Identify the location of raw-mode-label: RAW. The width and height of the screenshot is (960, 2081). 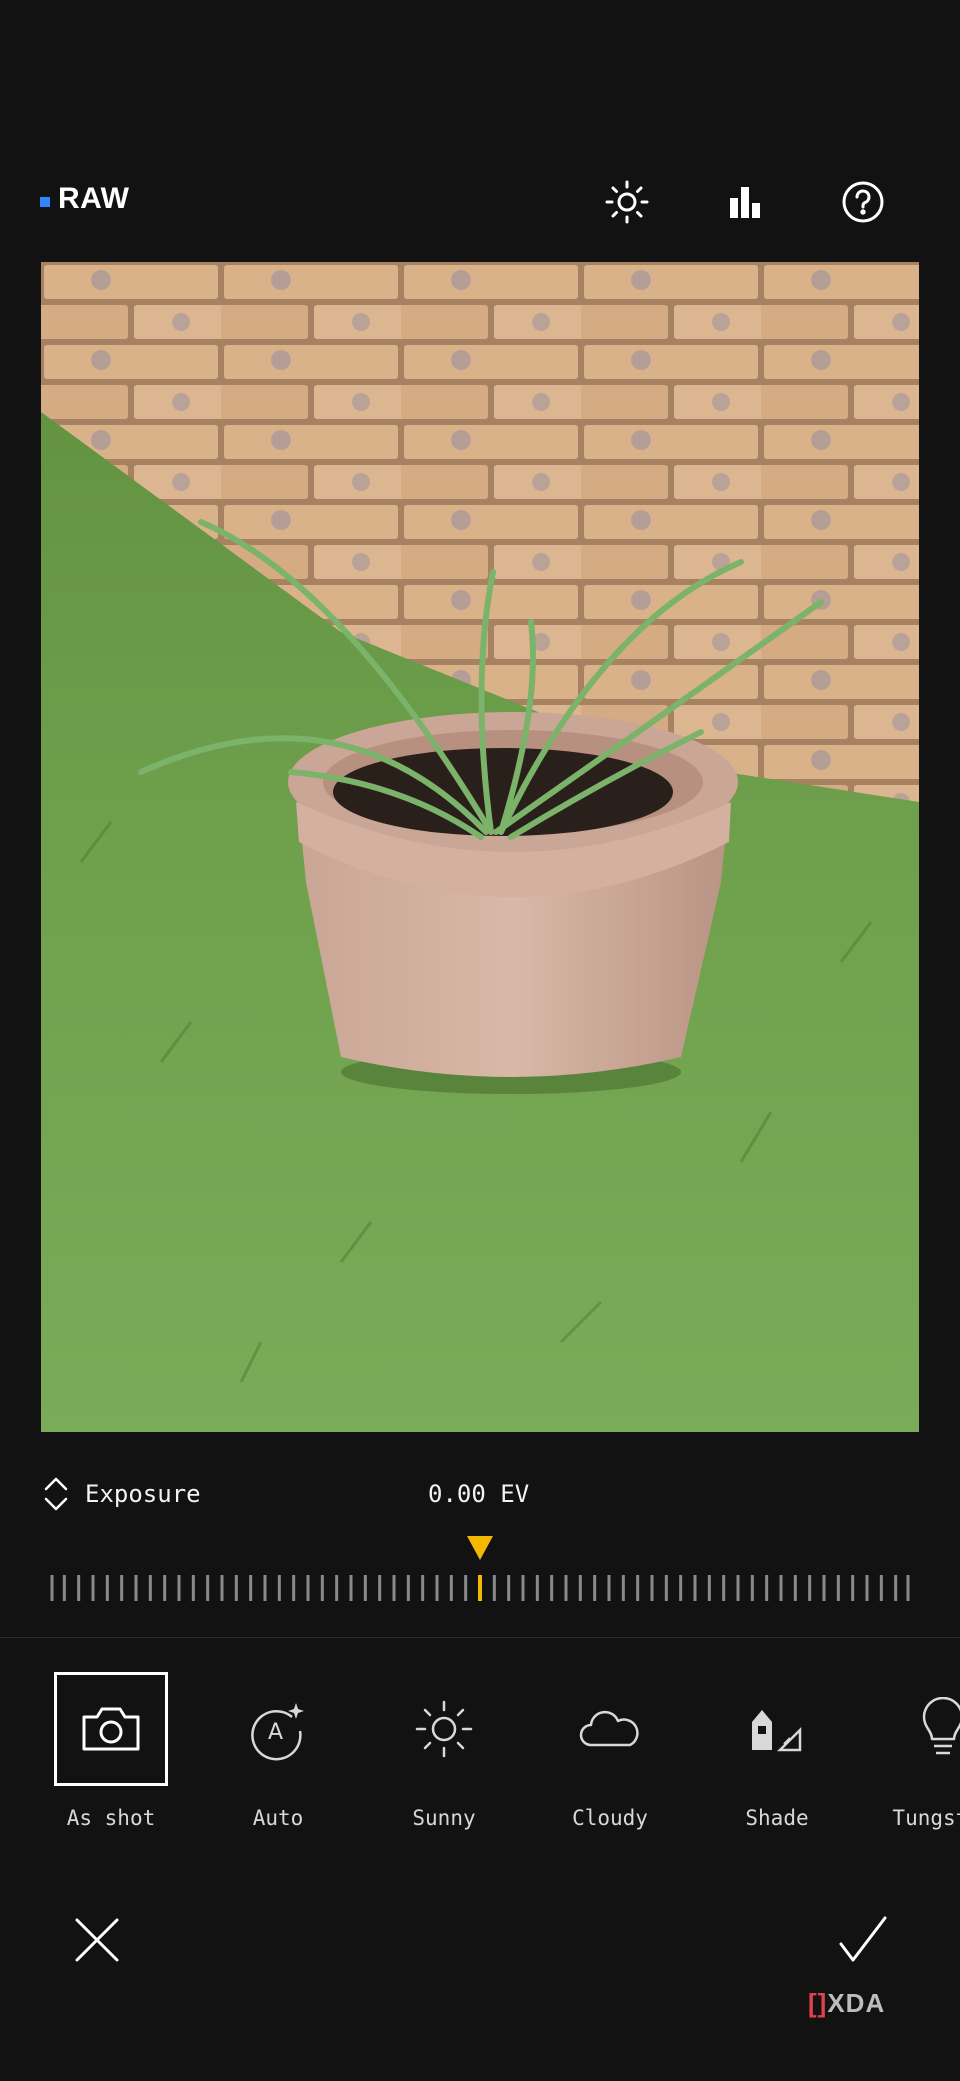
(94, 198).